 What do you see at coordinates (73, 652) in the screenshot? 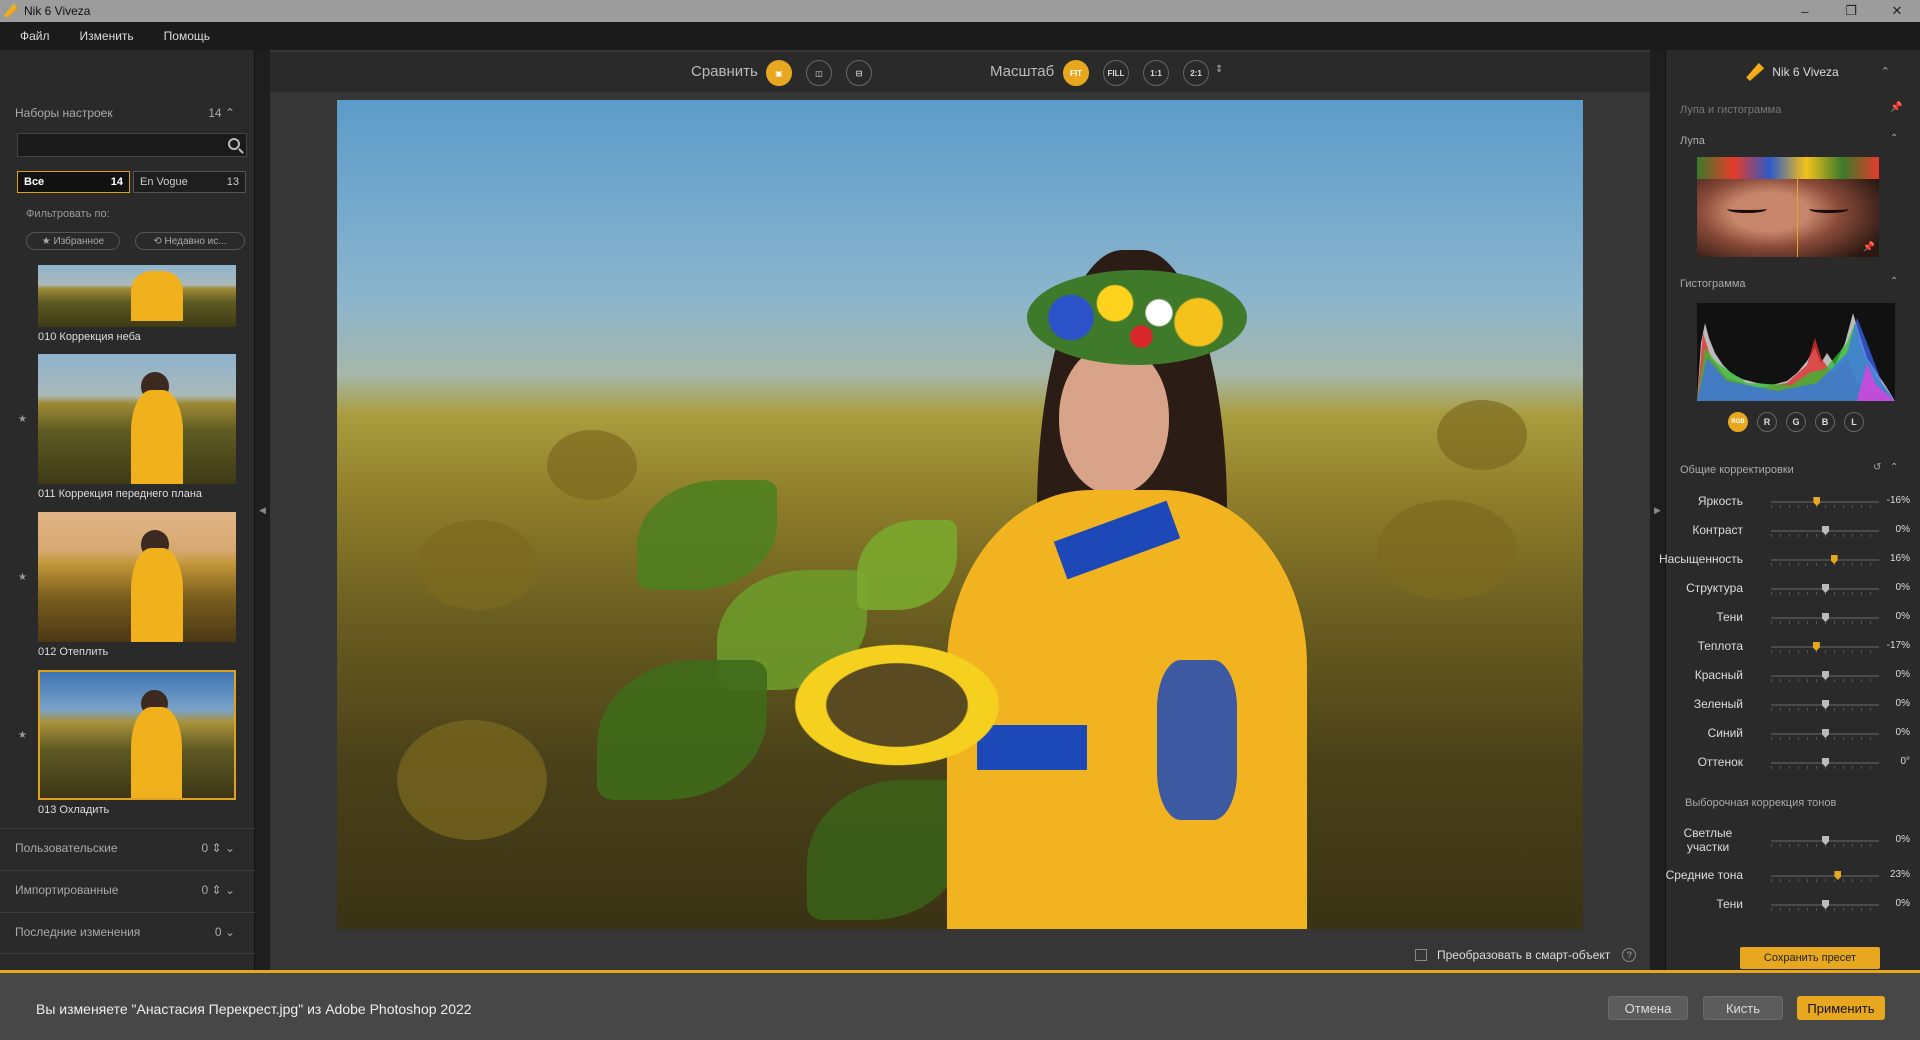
I see `preset-label: 012 Отеплить` at bounding box center [73, 652].